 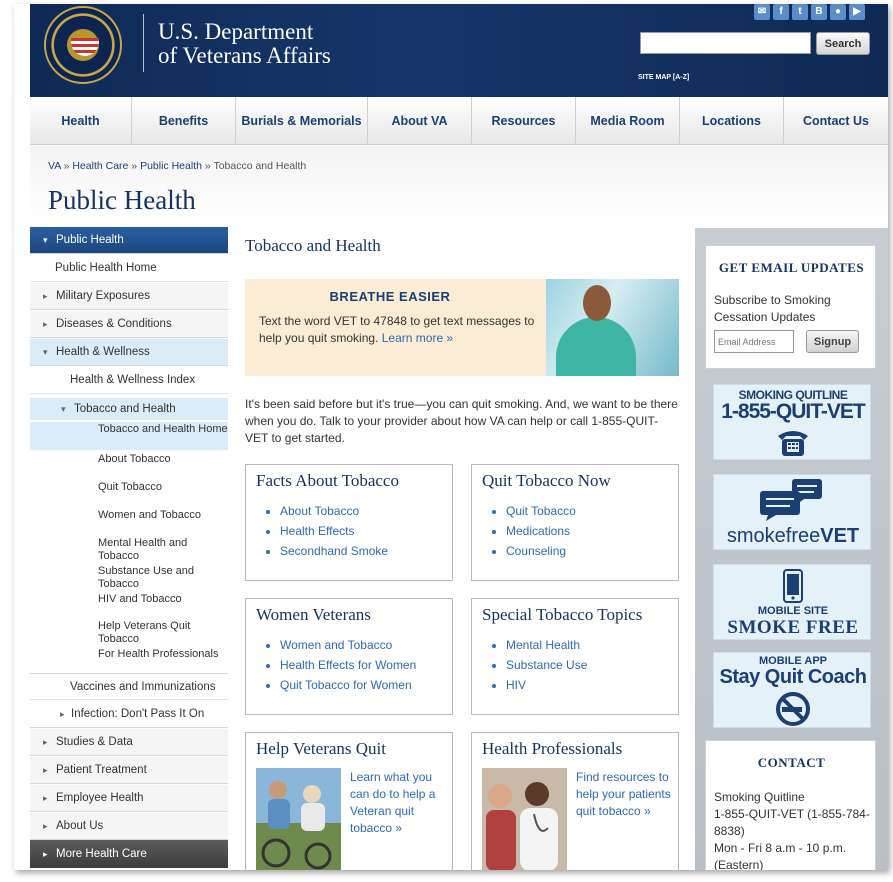 I want to click on breadcrumb-public-health: Public Health, so click(x=171, y=166).